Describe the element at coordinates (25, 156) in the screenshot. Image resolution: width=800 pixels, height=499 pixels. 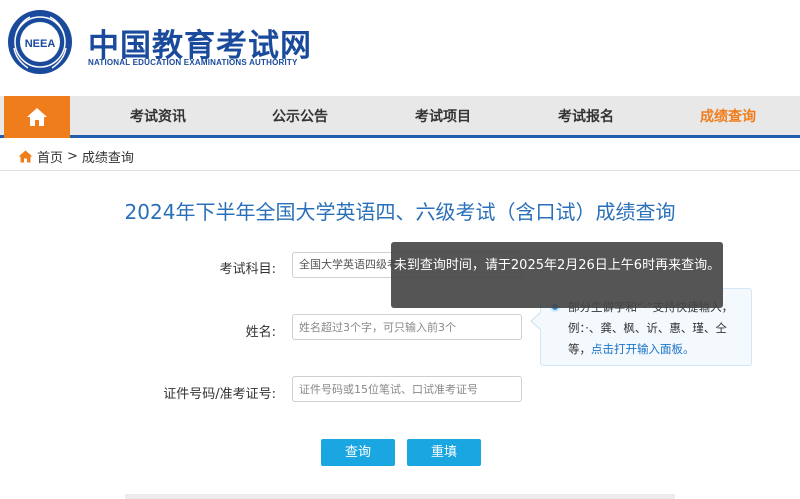
I see `breadcrumb-home-icon` at that location.